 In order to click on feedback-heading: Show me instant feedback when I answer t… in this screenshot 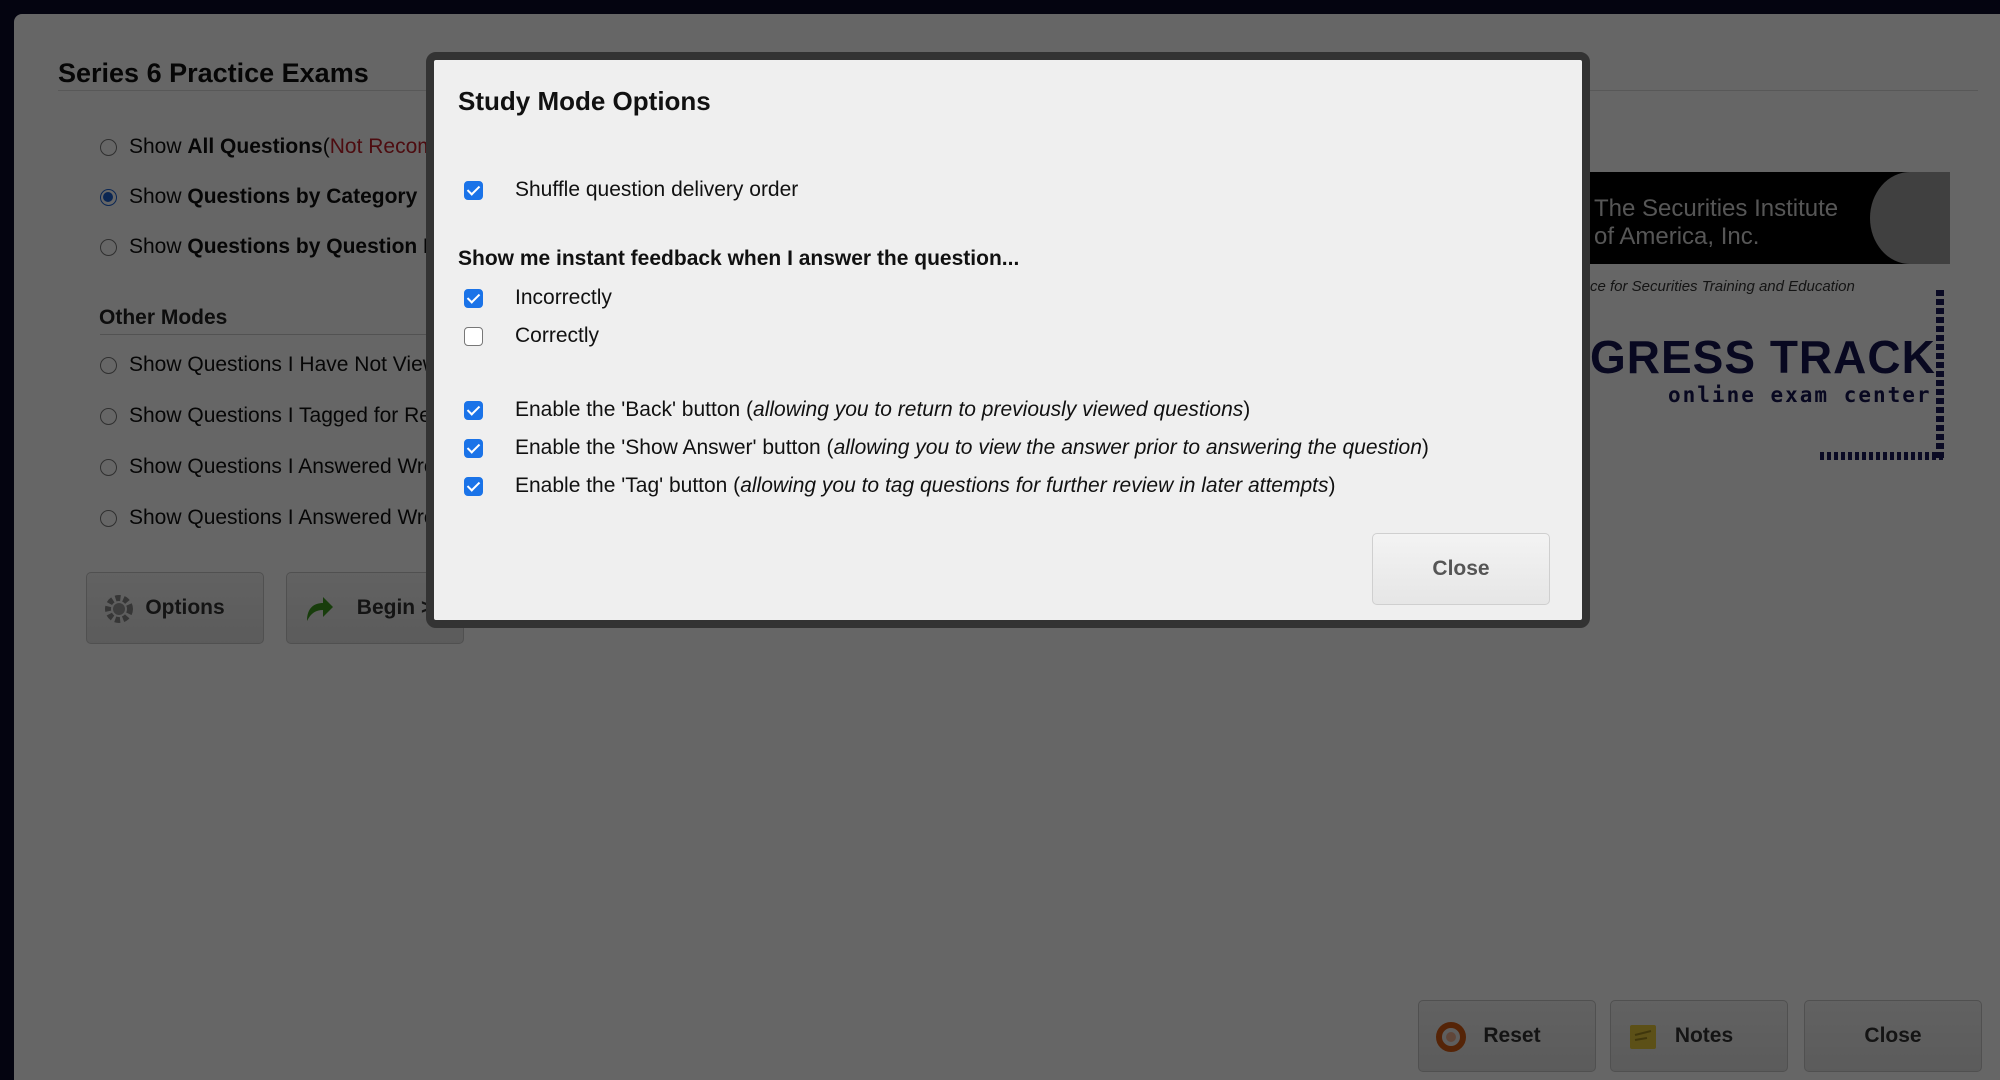, I will do `click(739, 258)`.